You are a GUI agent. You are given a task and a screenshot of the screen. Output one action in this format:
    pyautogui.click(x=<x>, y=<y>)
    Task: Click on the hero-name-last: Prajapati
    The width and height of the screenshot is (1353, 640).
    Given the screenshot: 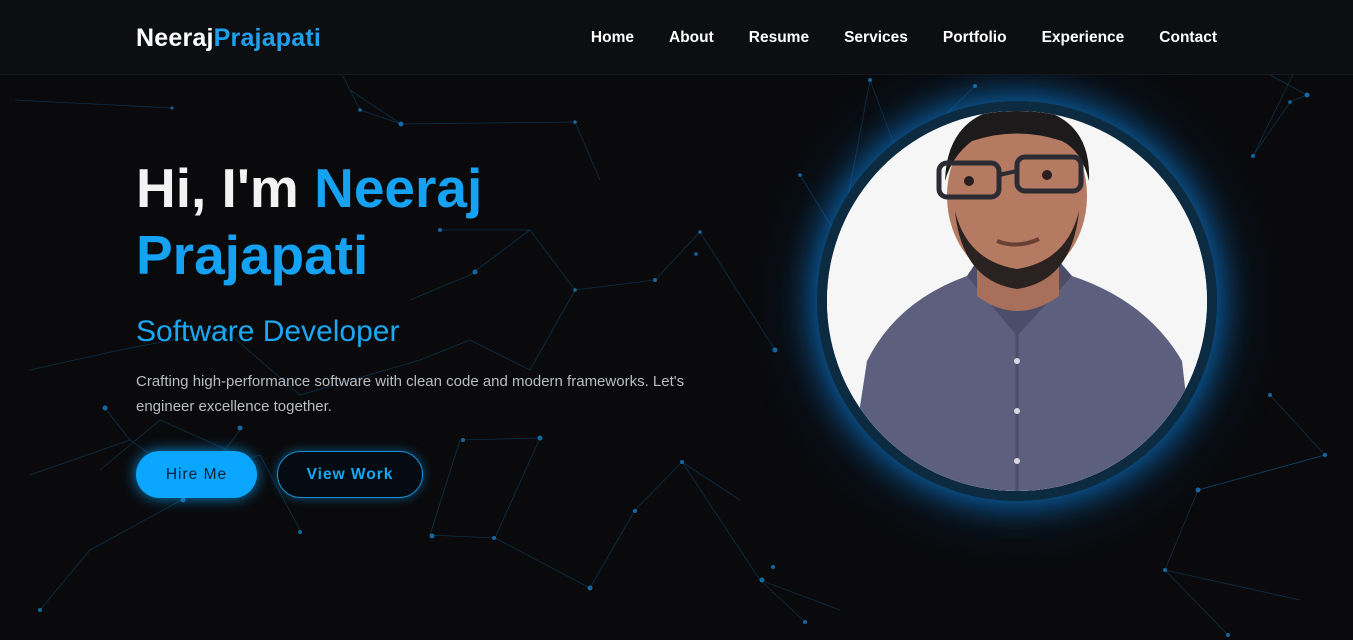 What is the action you would take?
    pyautogui.click(x=252, y=255)
    